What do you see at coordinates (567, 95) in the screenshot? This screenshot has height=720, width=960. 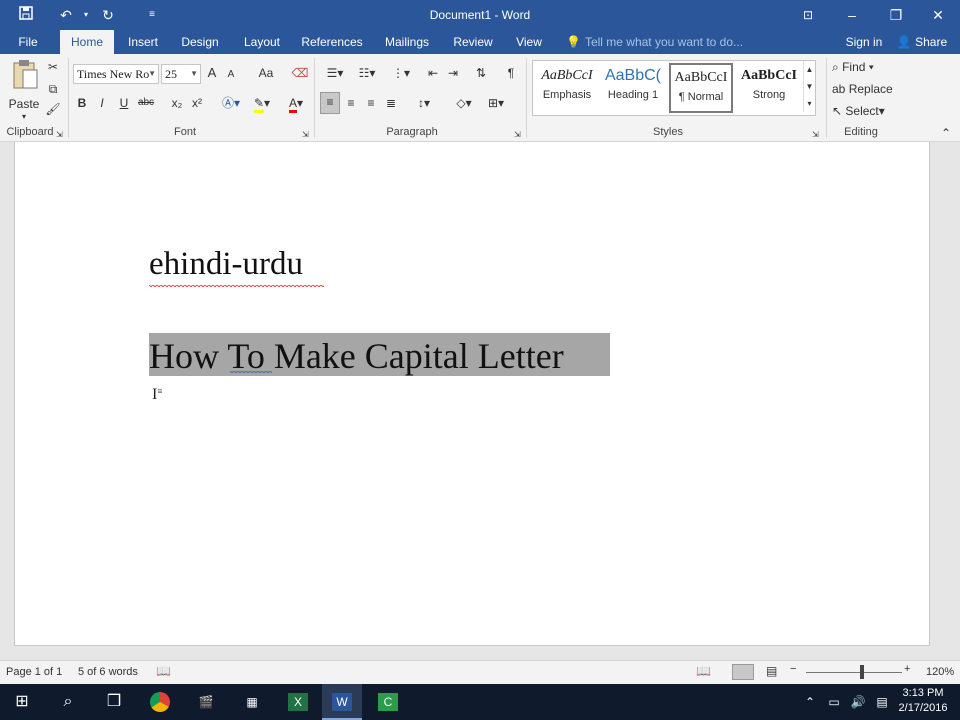 I see `style-name: Emphasis` at bounding box center [567, 95].